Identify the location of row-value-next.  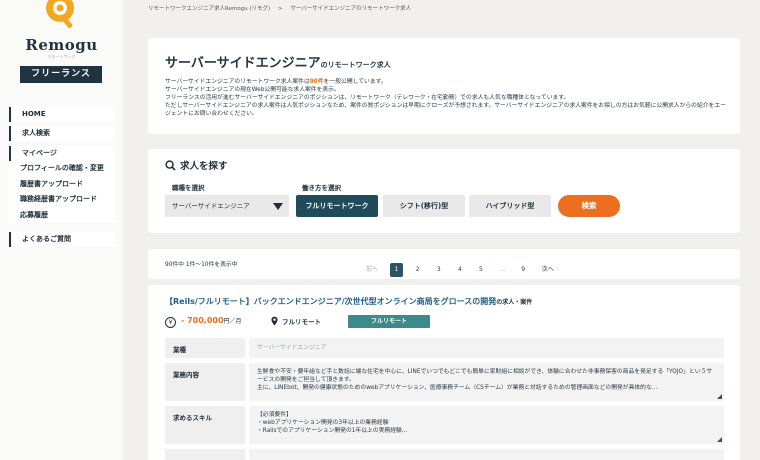
(486, 454).